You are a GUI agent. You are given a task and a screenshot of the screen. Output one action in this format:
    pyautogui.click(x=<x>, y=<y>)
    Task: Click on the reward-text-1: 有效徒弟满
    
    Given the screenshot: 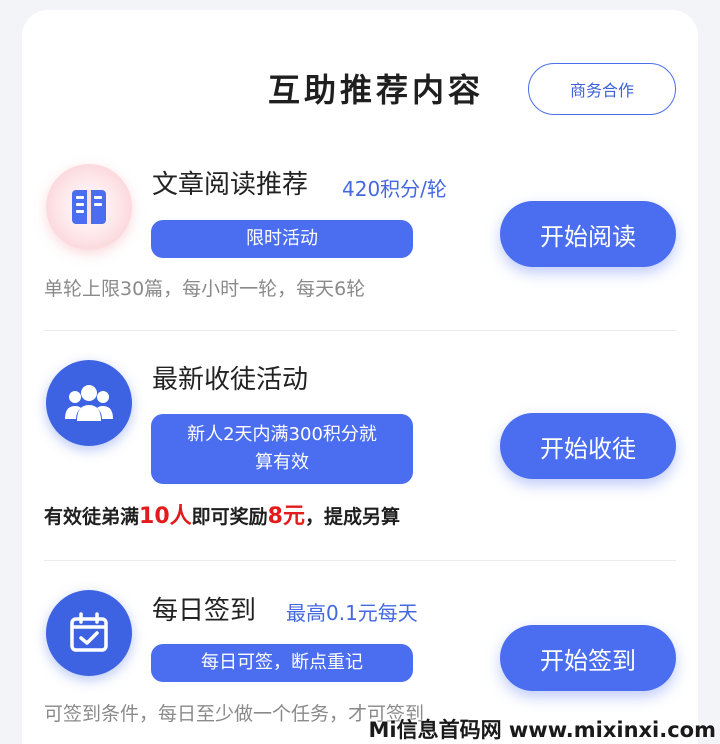 What is the action you would take?
    pyautogui.click(x=92, y=517)
    